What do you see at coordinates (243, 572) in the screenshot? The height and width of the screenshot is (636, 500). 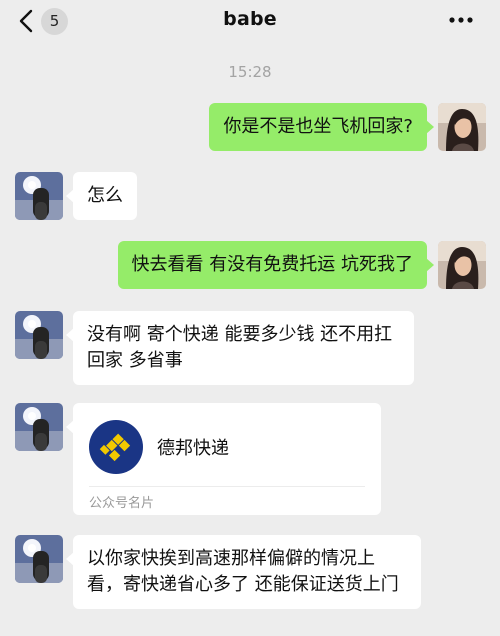 I see `message-bubble-incoming: 以你家快挨到高速那样偏僻的情况上看，寄快递省心多了 还能保证送货上门` at bounding box center [243, 572].